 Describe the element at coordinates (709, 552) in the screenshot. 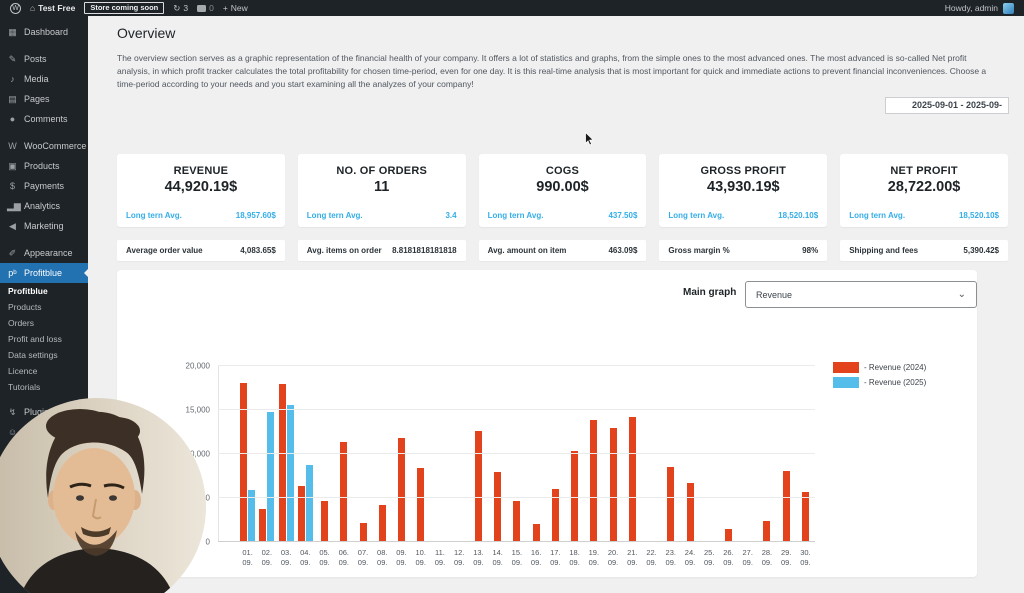

I see `x-tick-day: 25.` at that location.